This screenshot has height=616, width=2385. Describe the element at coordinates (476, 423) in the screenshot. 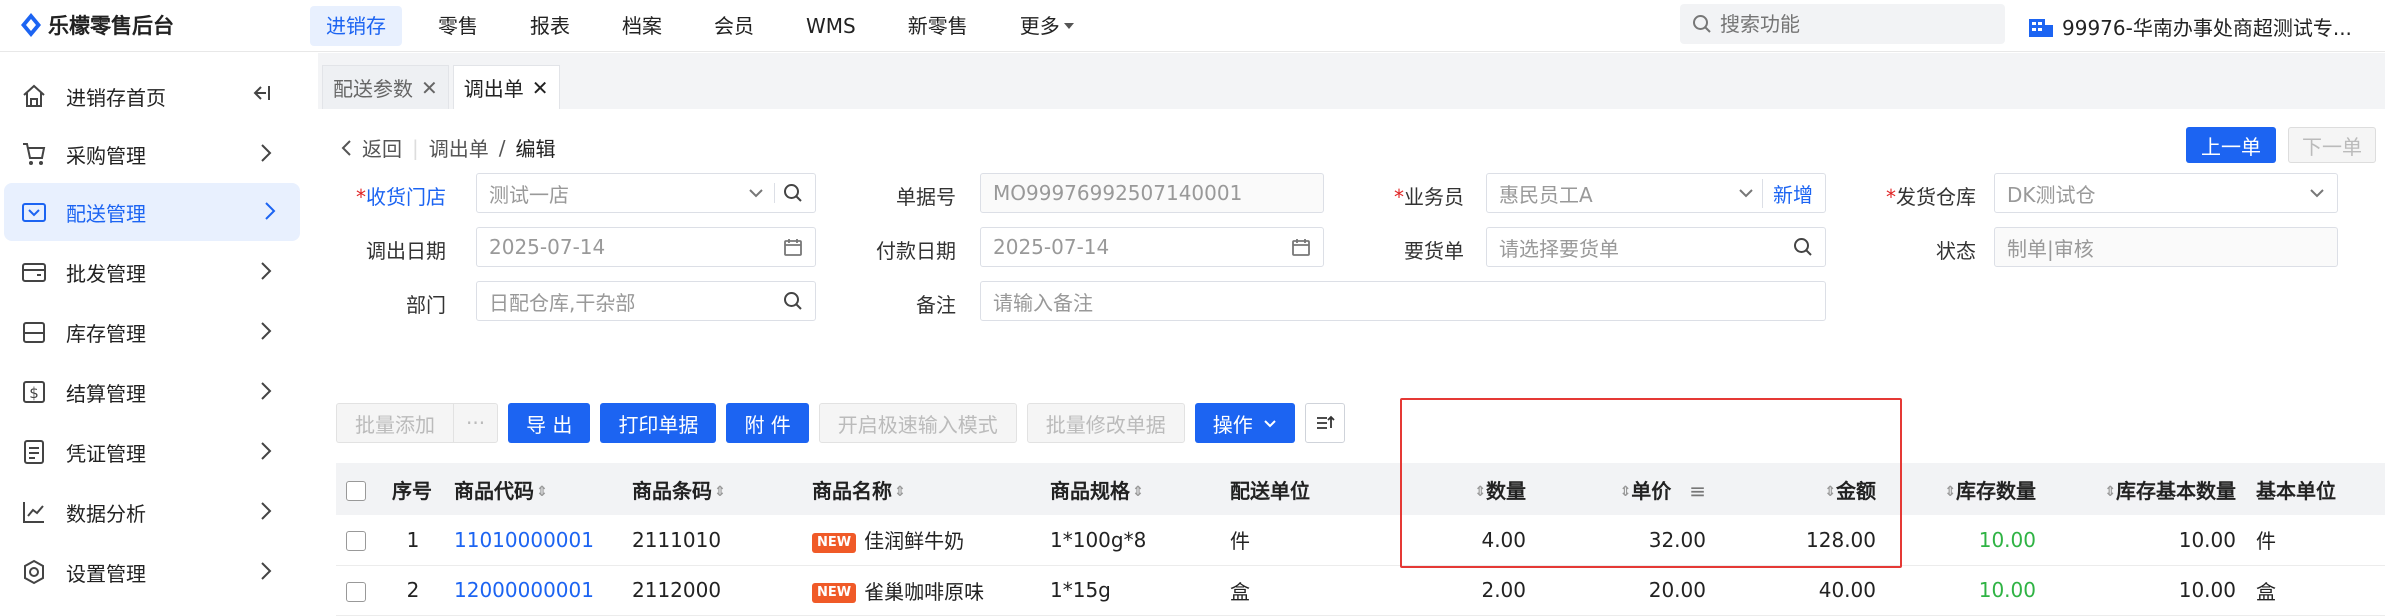

I see `more-options-button: ···` at that location.